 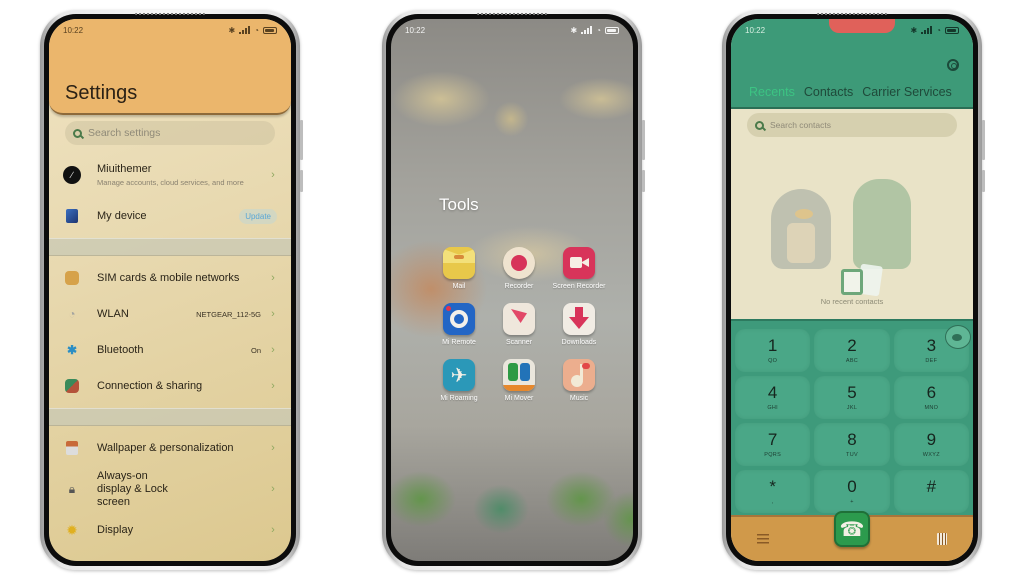 I want to click on app-screen-recorder: Screen Recorder, so click(x=579, y=269).